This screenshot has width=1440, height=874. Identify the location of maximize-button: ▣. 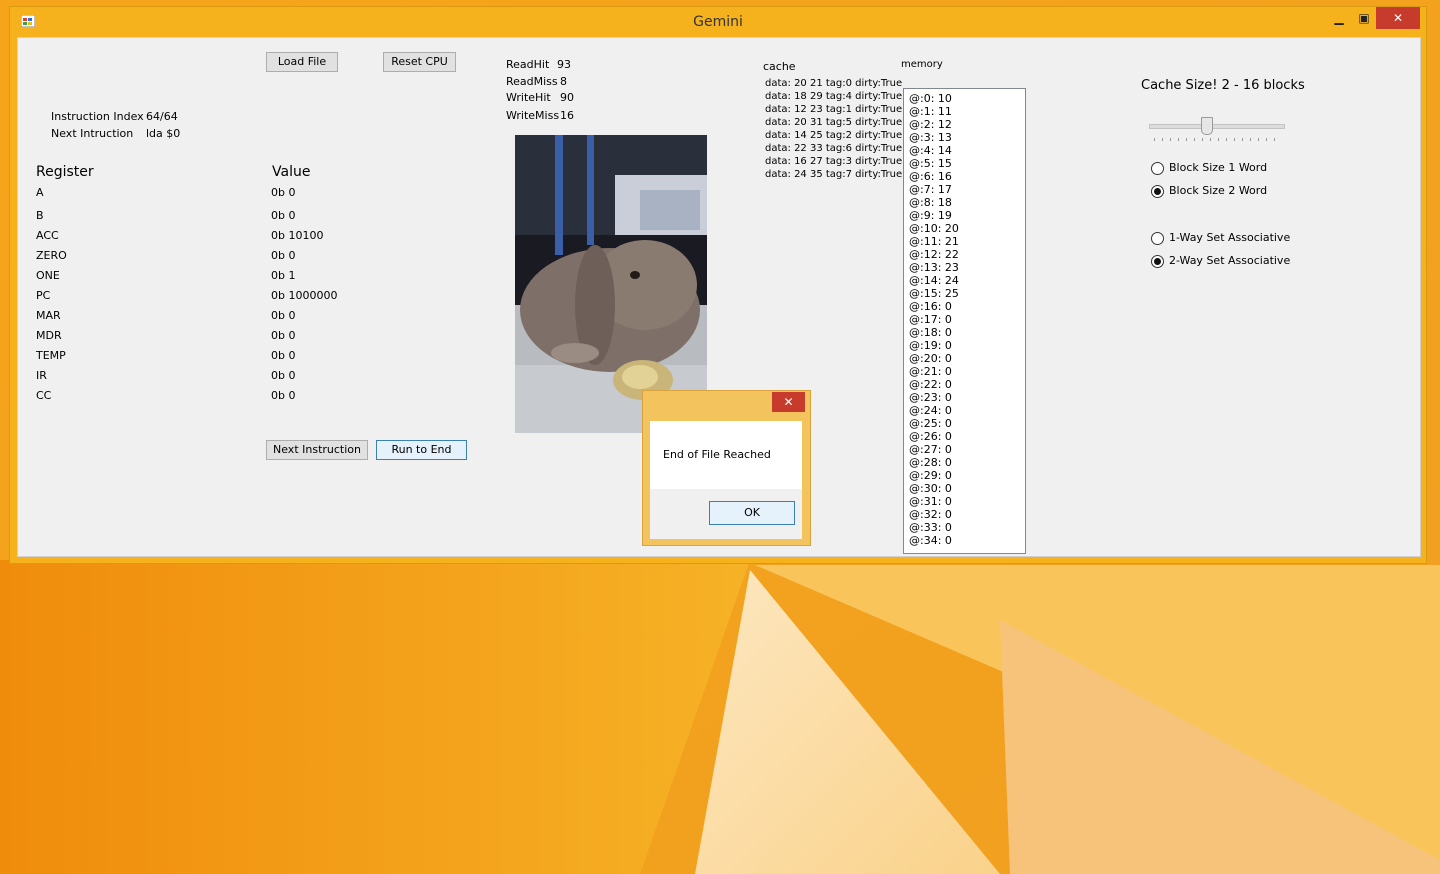
(1364, 18).